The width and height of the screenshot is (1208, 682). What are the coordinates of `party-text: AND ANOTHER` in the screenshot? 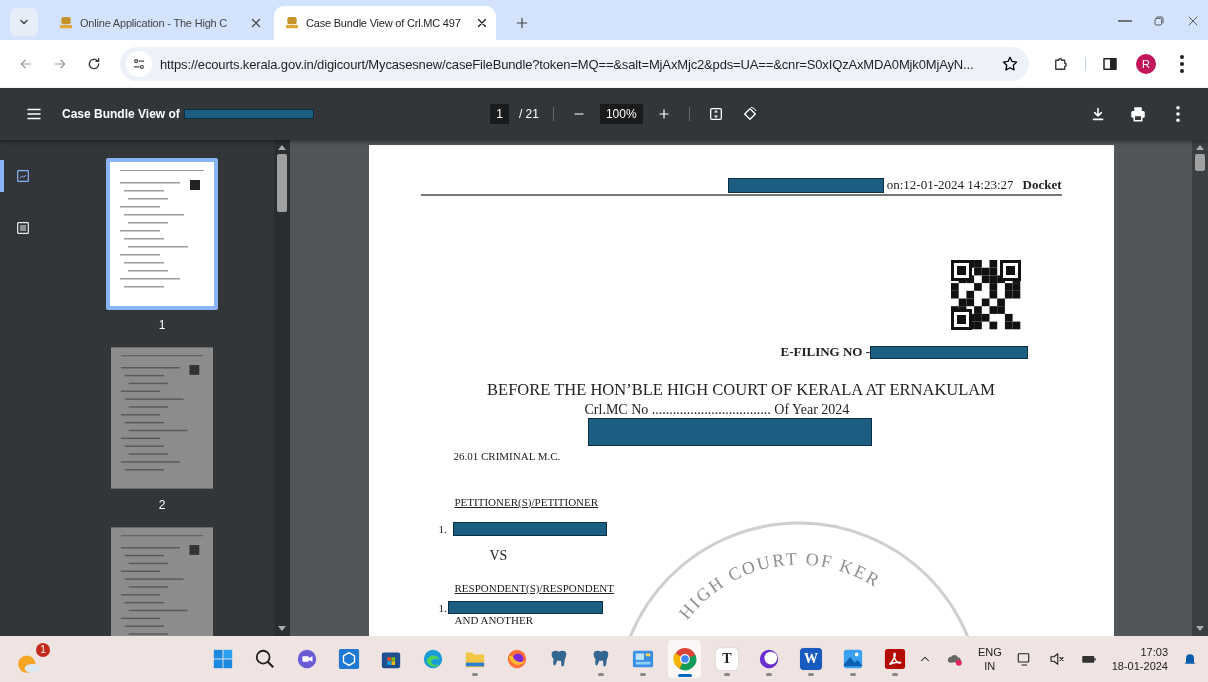 It's located at (494, 619).